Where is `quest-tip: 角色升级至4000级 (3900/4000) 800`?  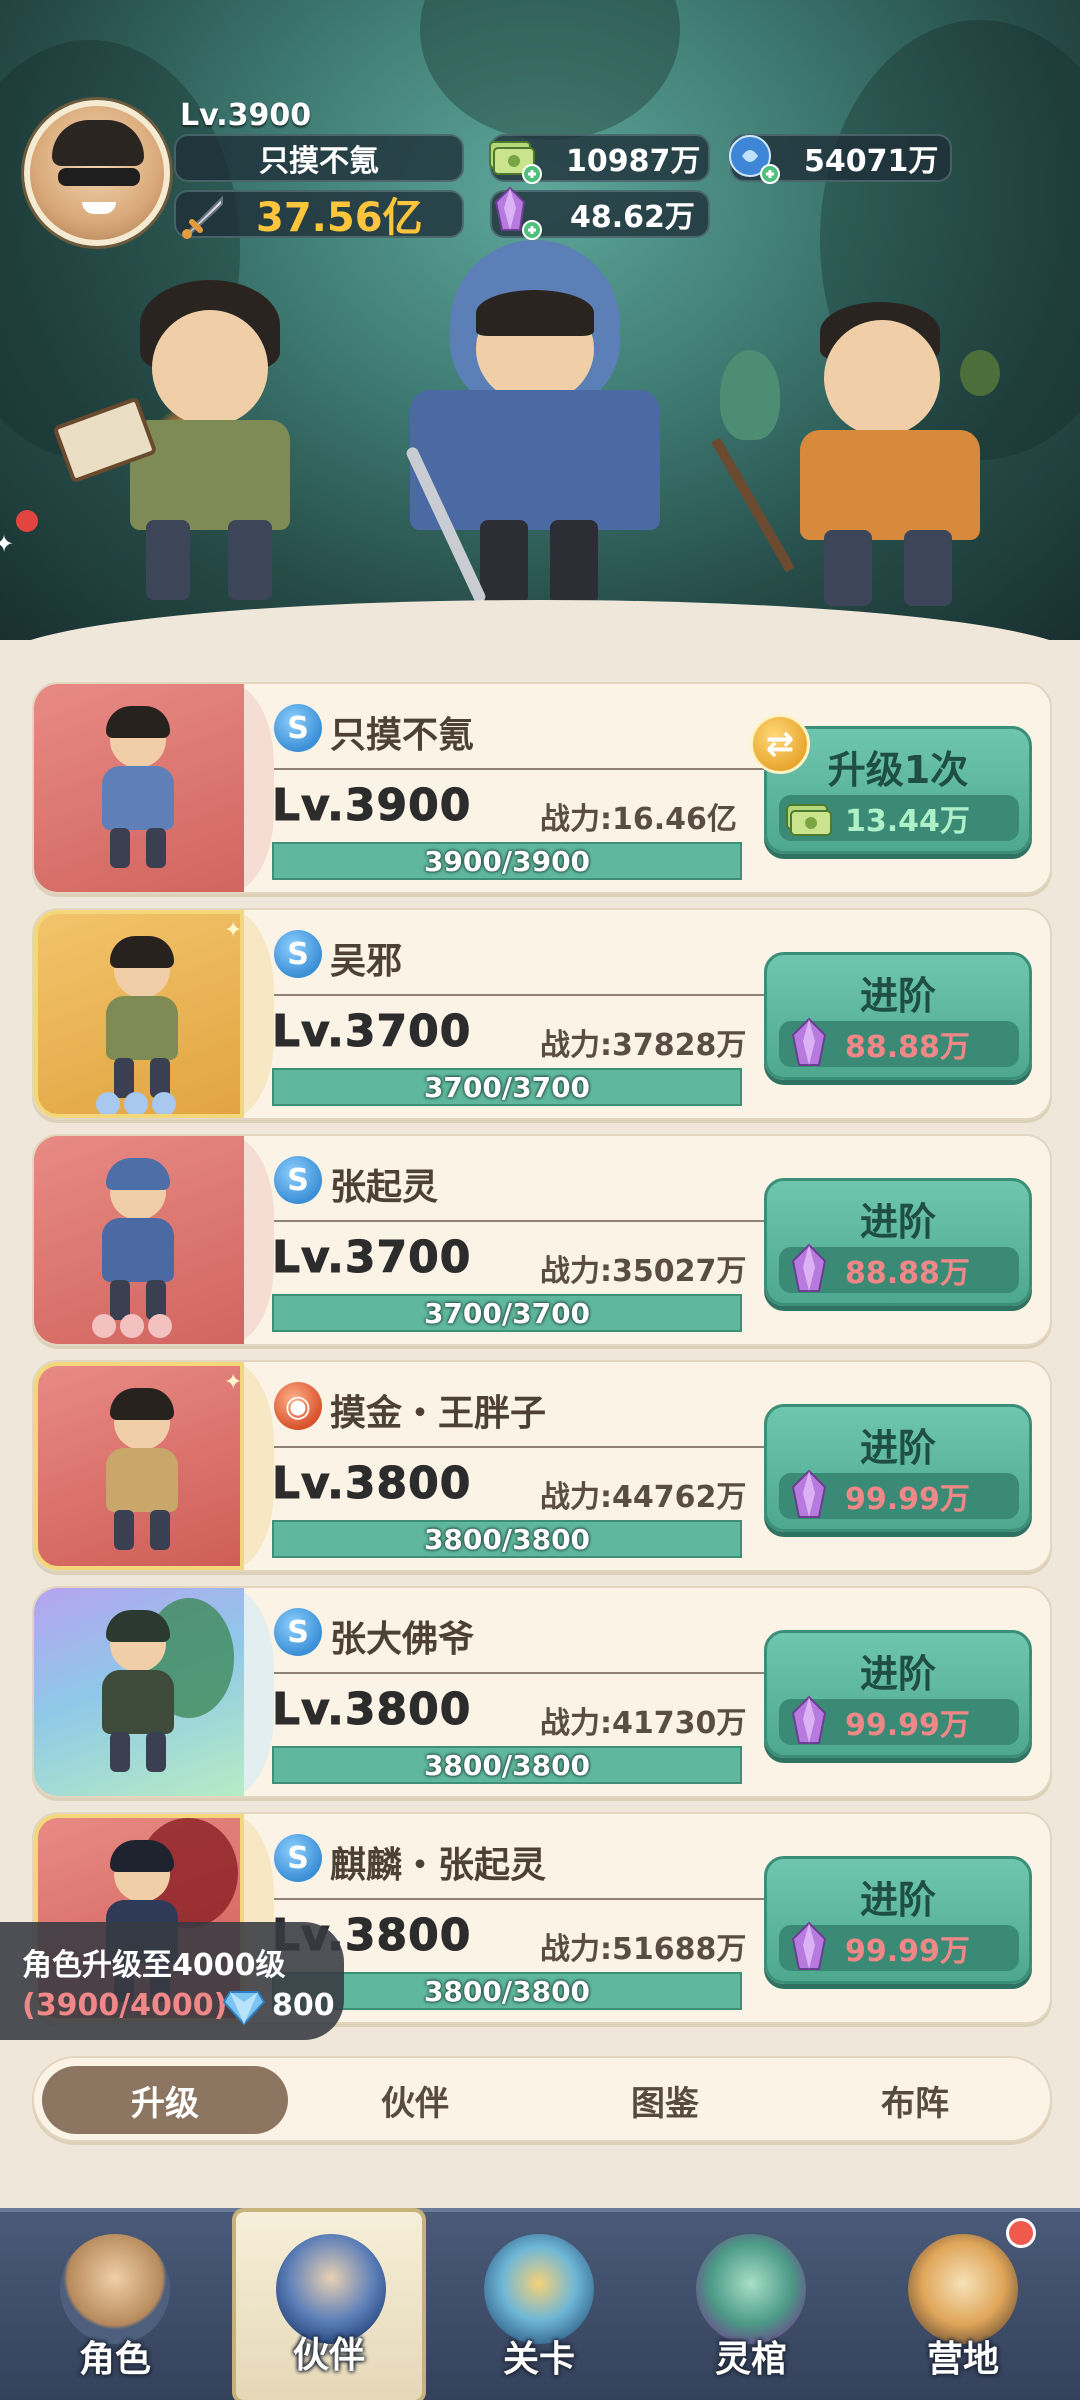 quest-tip: 角色升级至4000级 (3900/4000) 800 is located at coordinates (172, 1981).